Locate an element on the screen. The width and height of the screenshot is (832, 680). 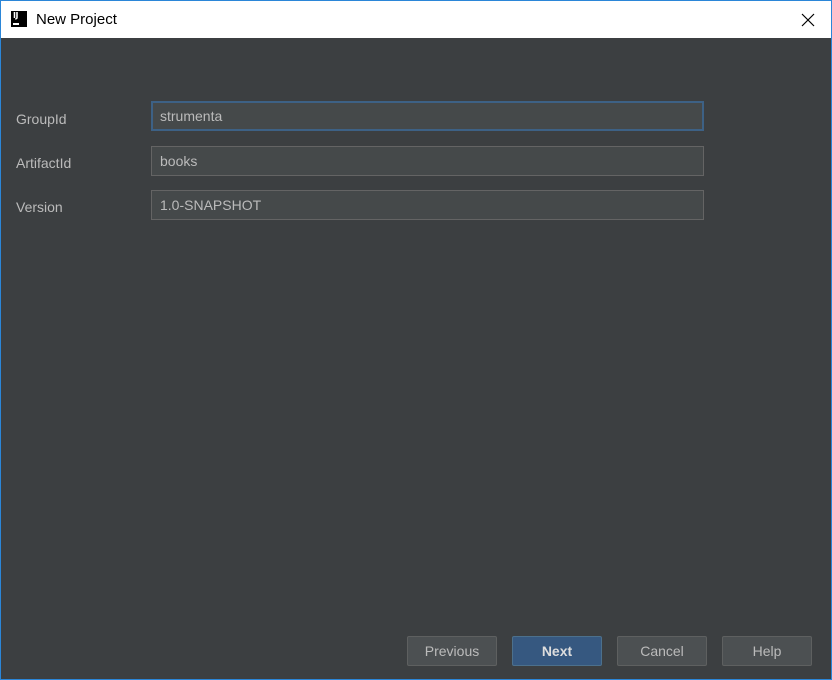
title-bar: IJ New Project is located at coordinates (416, 19).